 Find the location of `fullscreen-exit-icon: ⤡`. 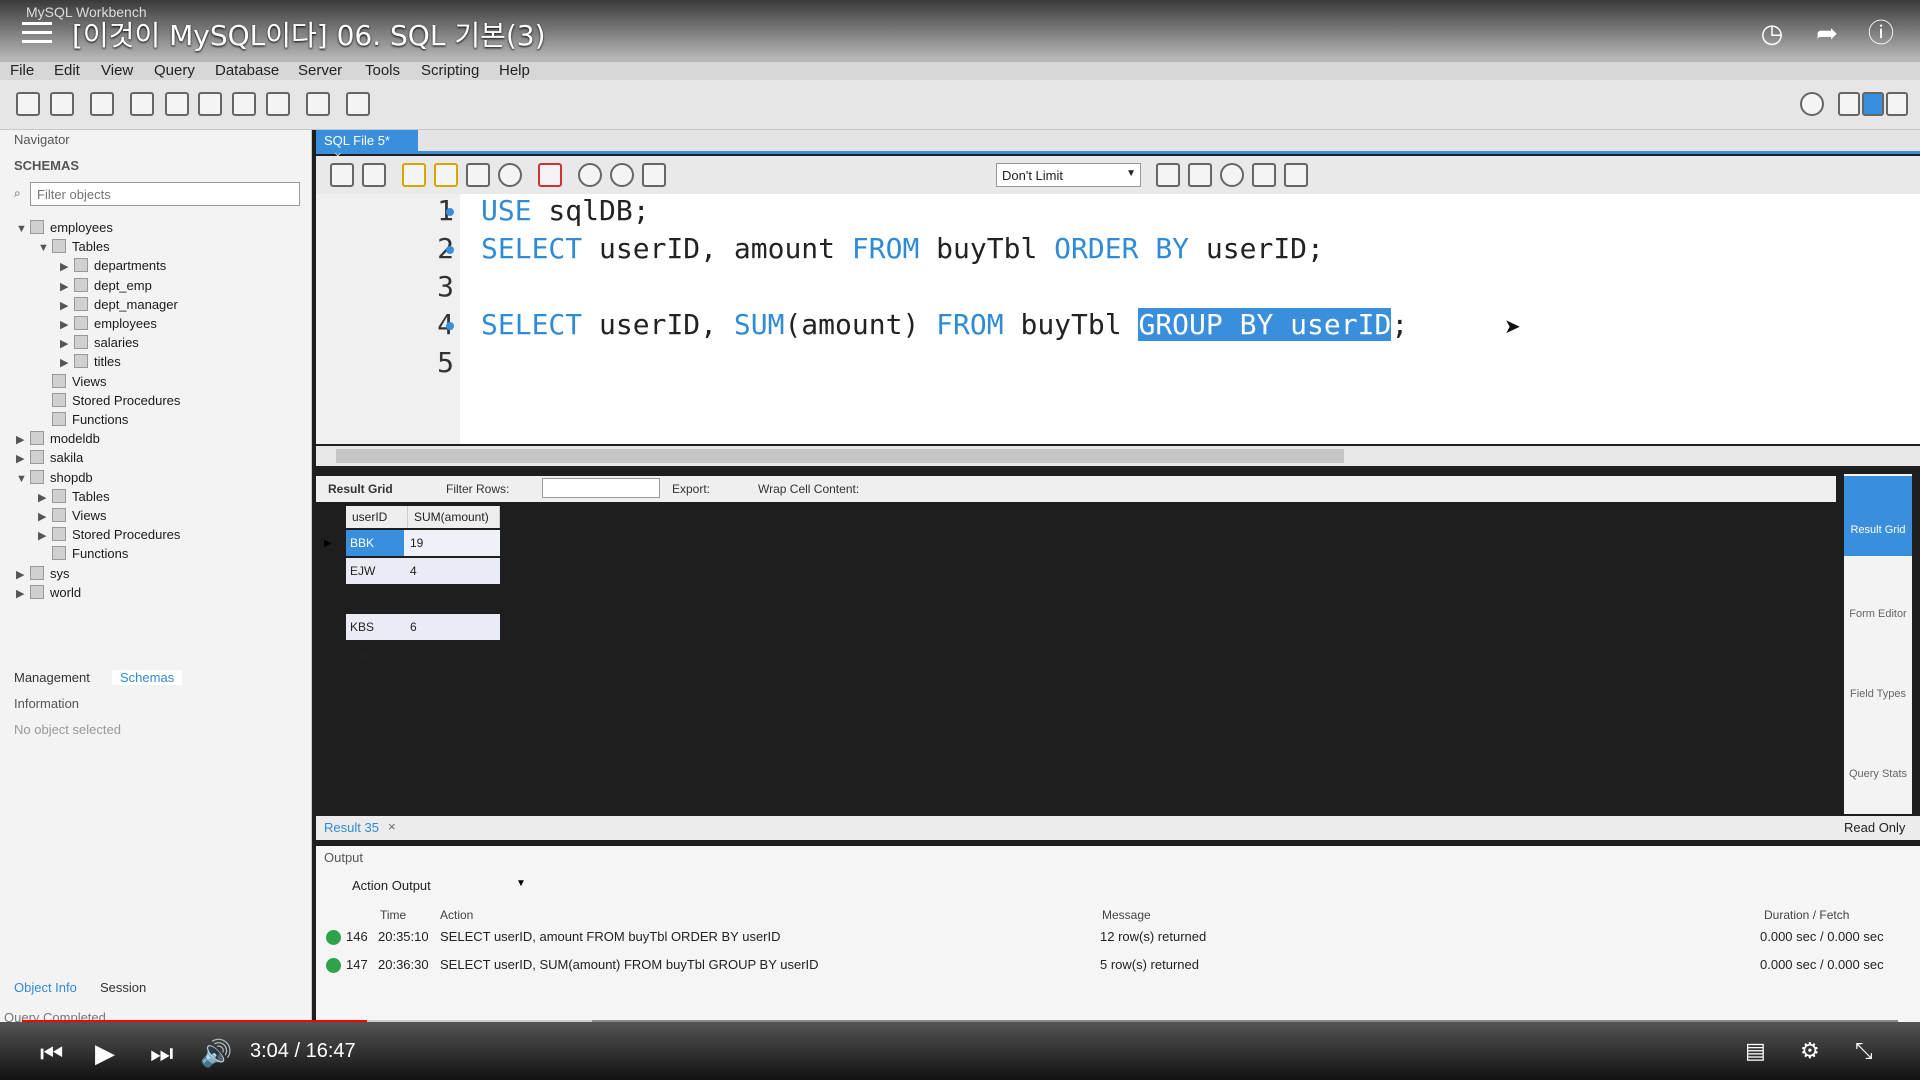

fullscreen-exit-icon: ⤡ is located at coordinates (1864, 1051).